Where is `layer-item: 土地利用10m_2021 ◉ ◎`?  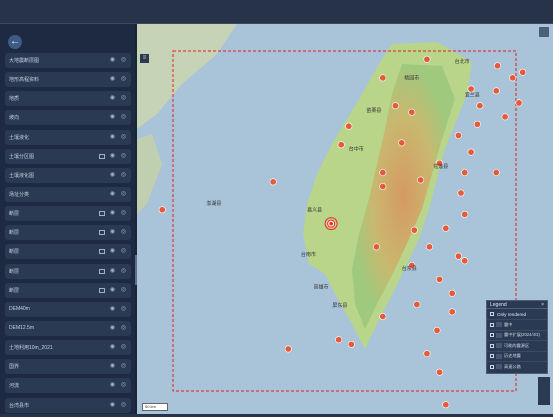
layer-item: 土地利用10m_2021 ◉ ◎ is located at coordinates (68, 348).